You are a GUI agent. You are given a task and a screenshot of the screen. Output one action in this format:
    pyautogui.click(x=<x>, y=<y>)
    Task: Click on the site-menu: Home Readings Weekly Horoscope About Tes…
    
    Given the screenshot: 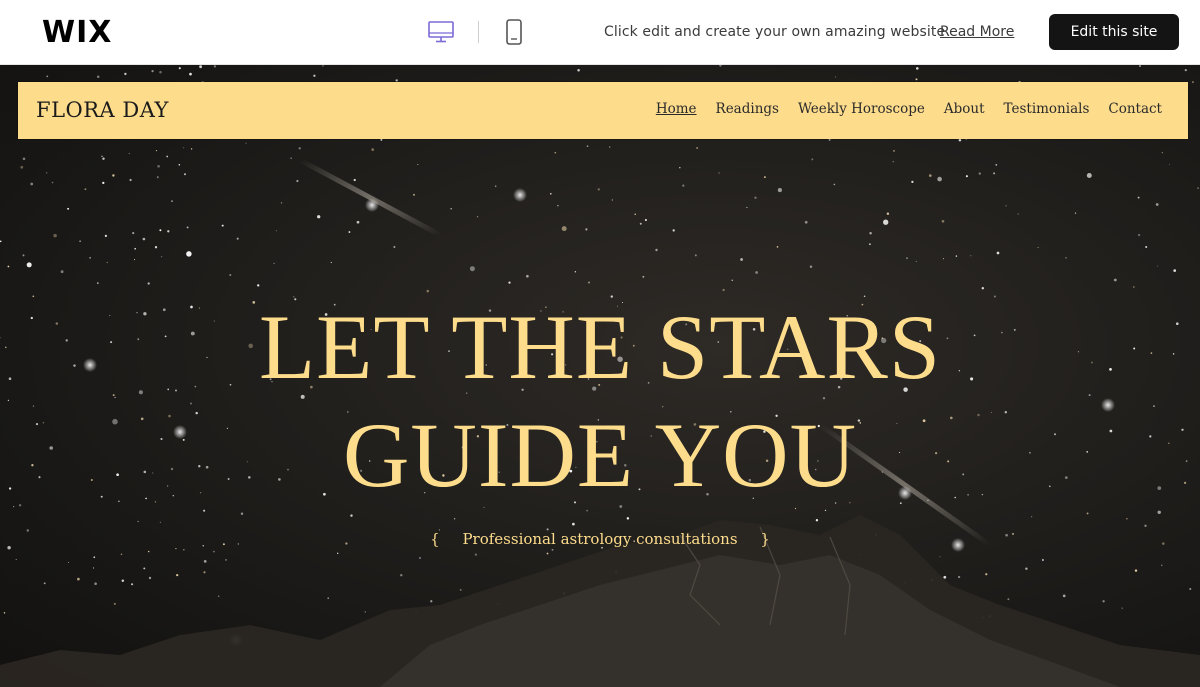 What is the action you would take?
    pyautogui.click(x=909, y=109)
    